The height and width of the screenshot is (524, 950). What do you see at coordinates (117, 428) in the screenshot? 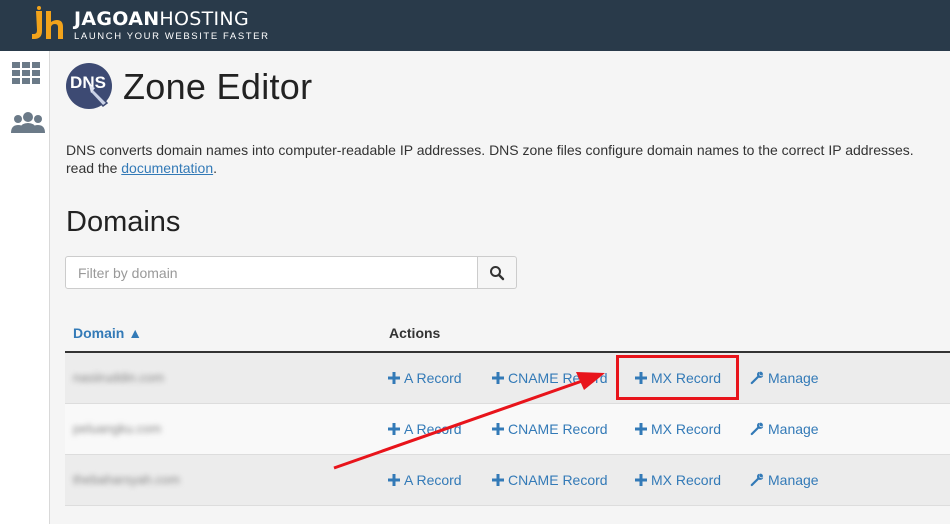
I see `domain-name: peluangku.com` at bounding box center [117, 428].